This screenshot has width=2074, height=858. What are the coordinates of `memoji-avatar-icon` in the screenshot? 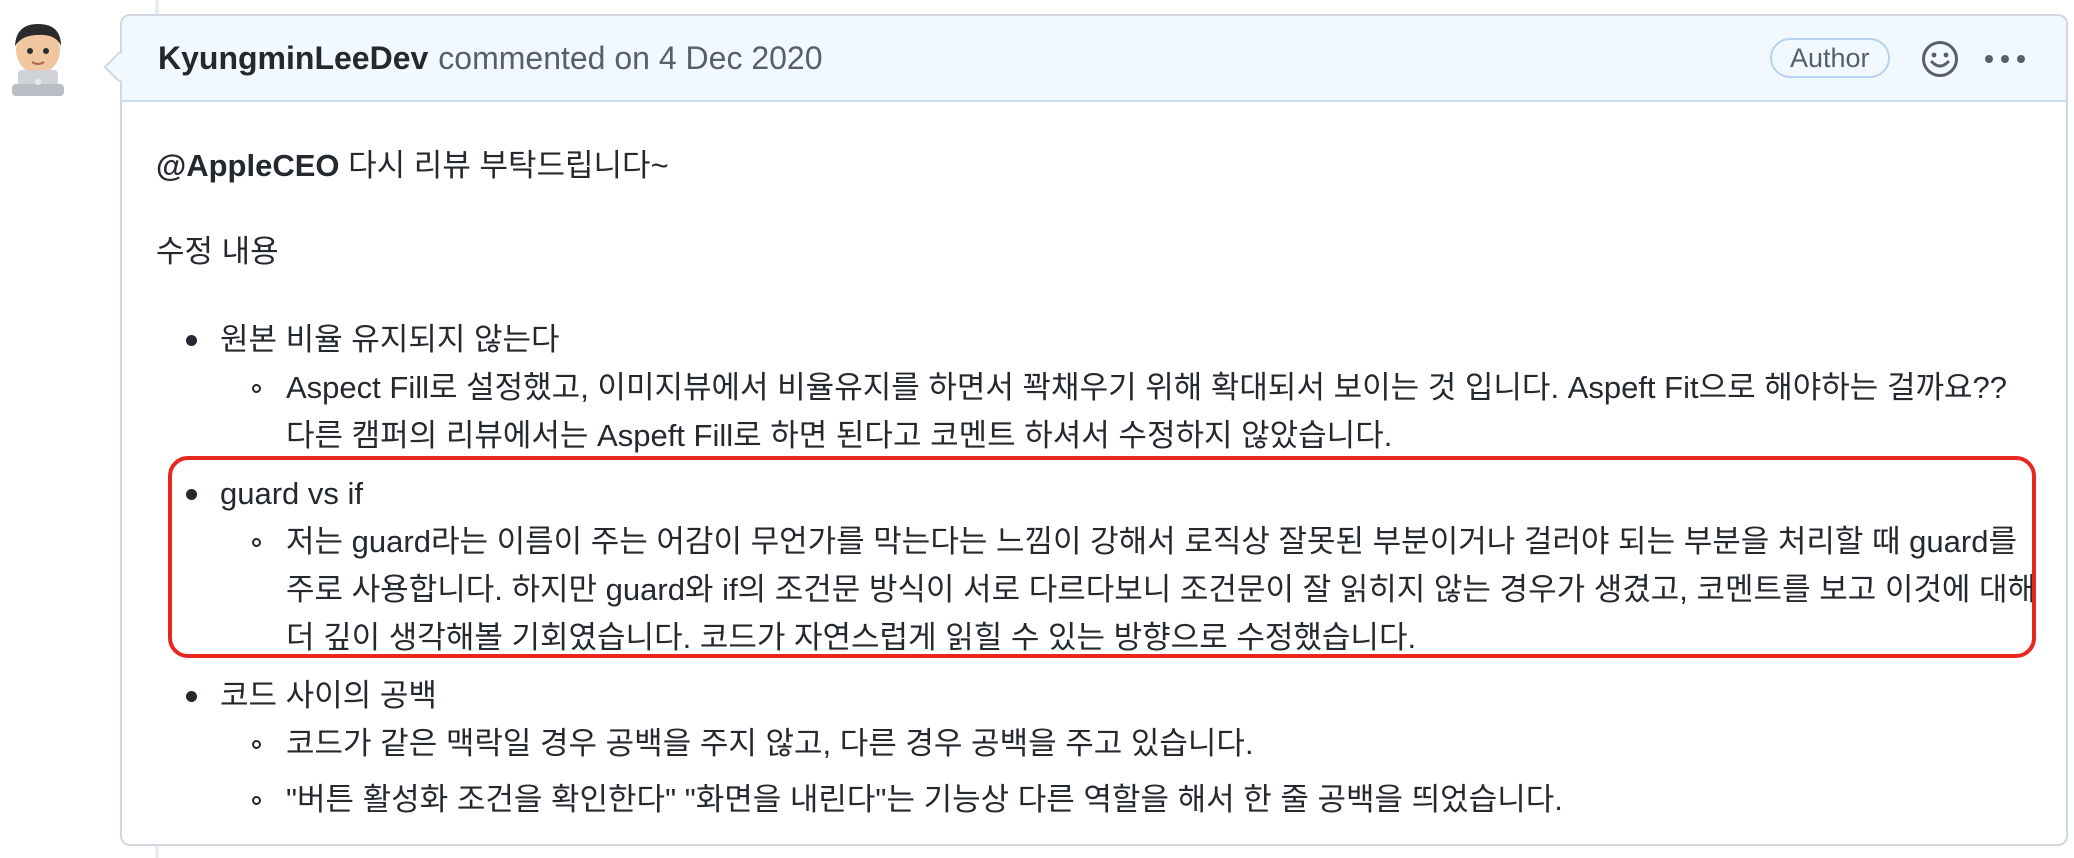 It's located at (38, 60).